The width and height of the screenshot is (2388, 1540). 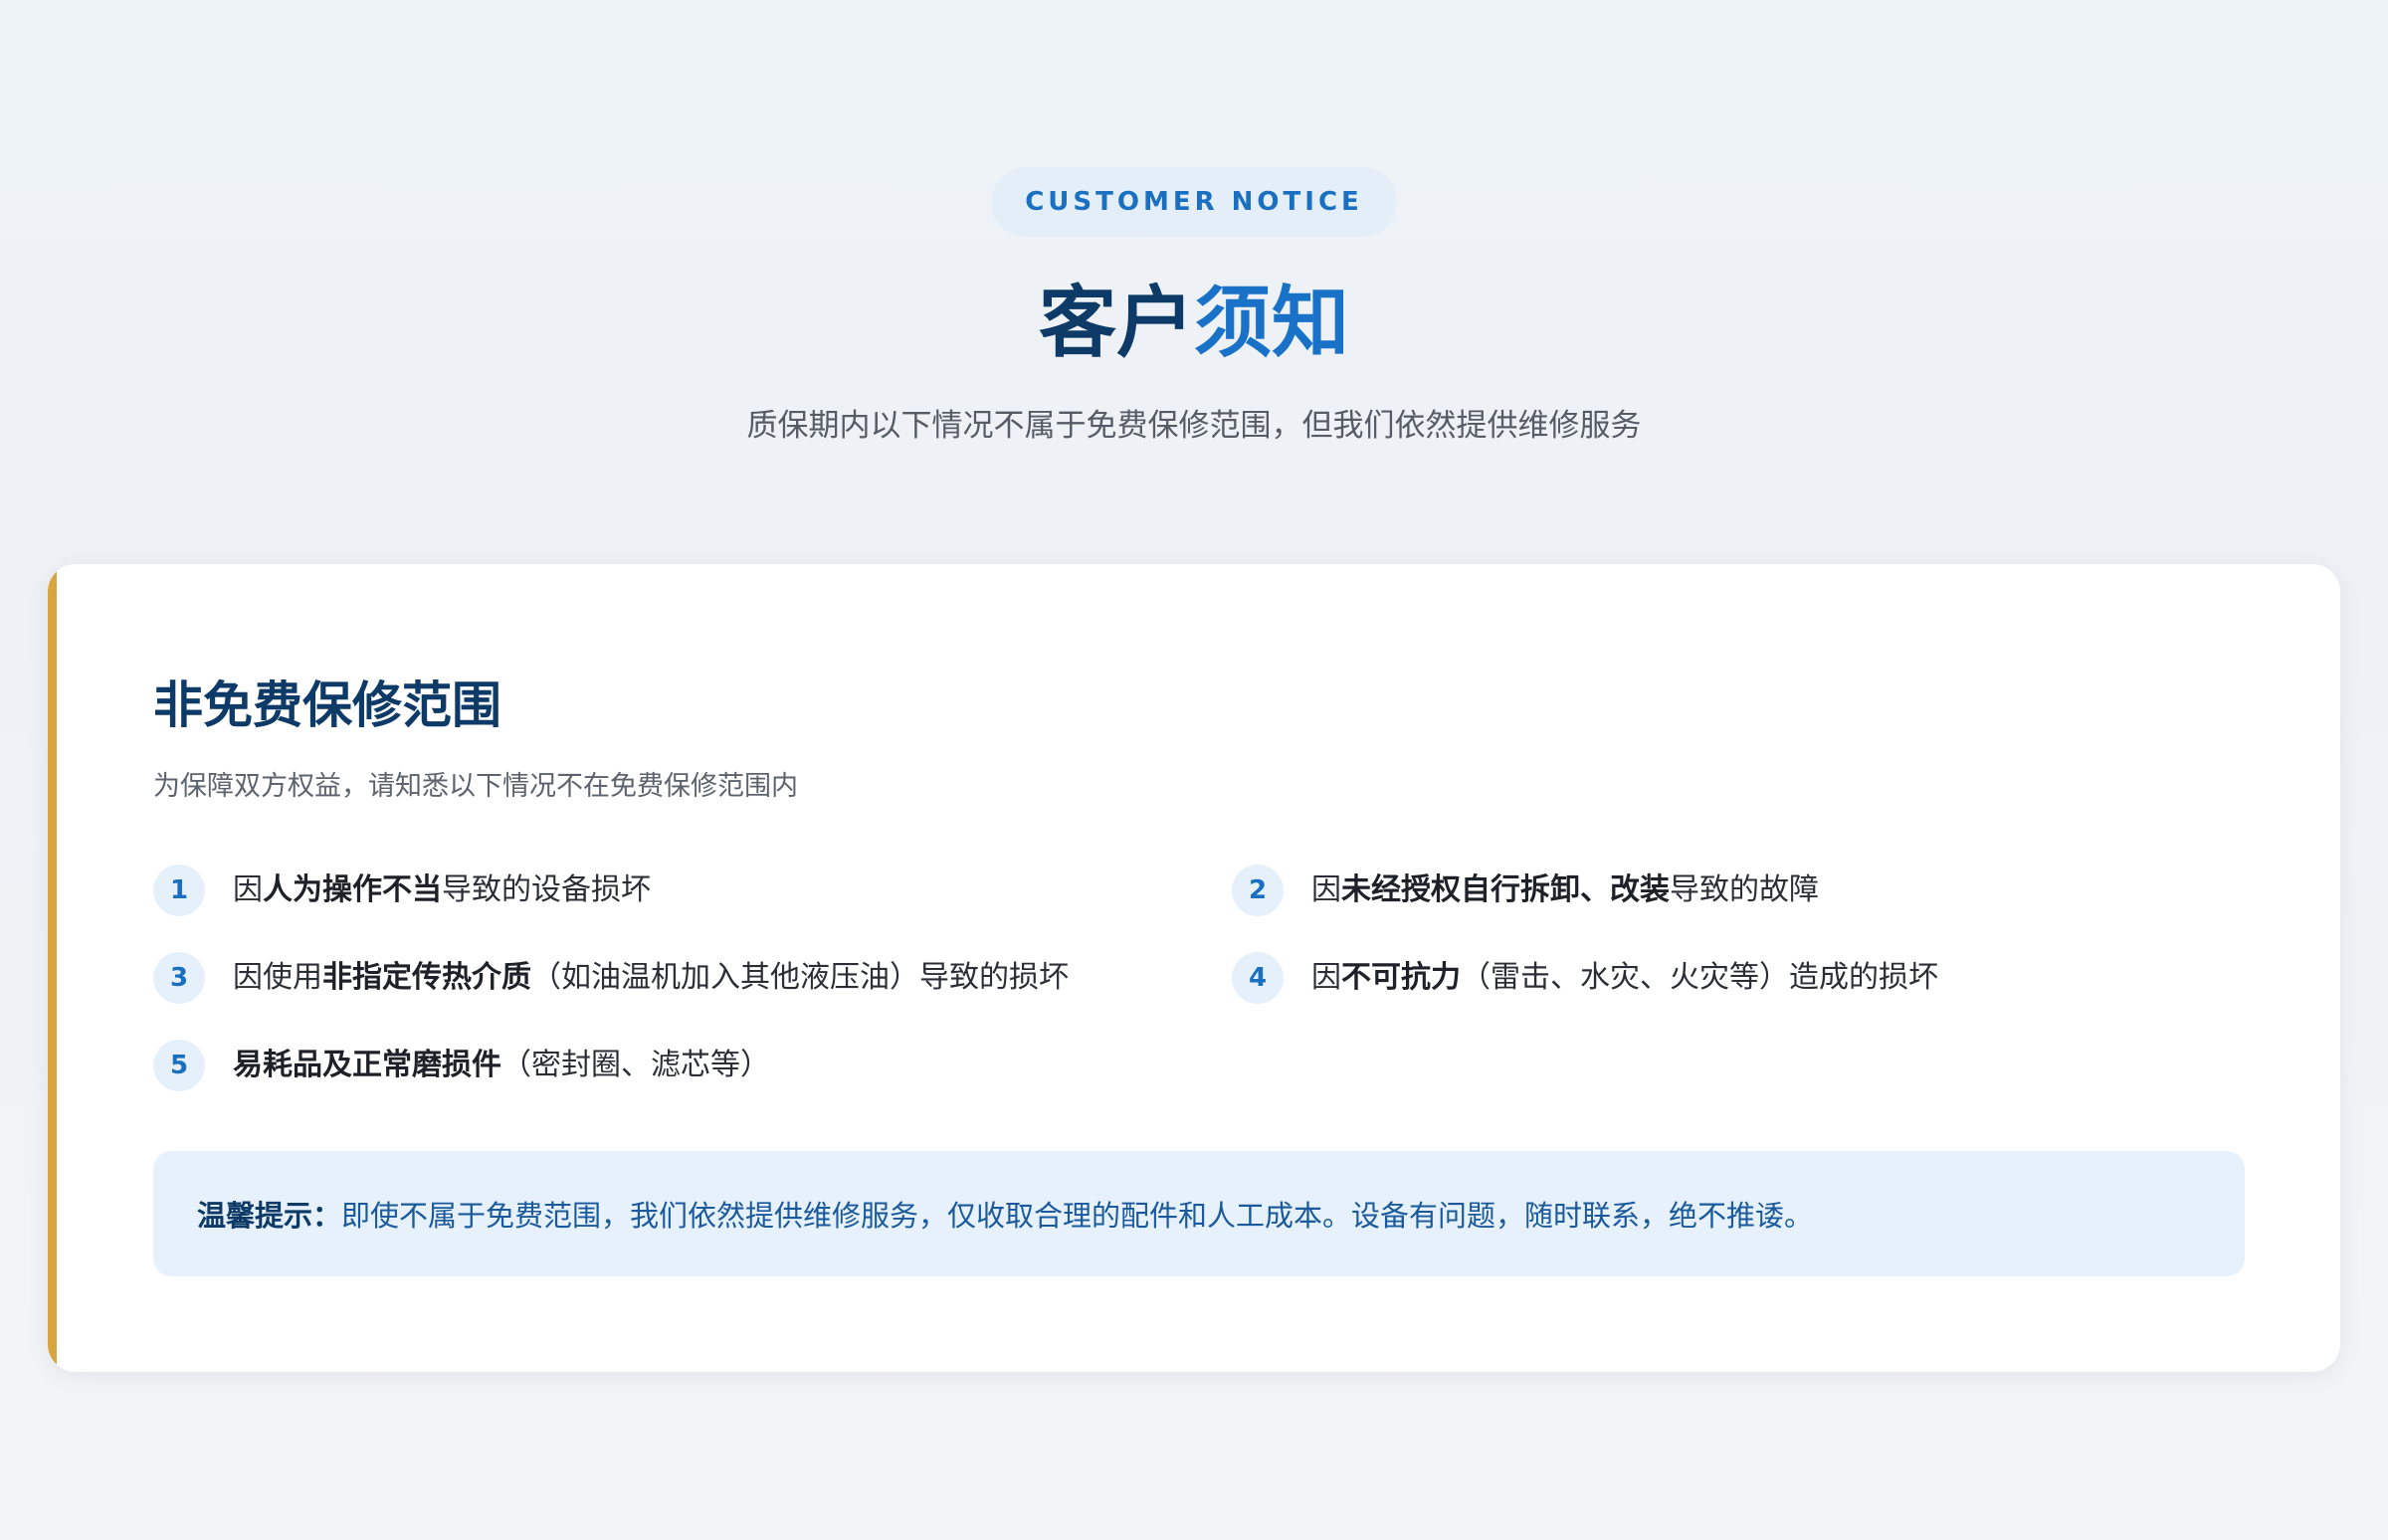 I want to click on item-text-post: 导致的故障, so click(x=1744, y=889).